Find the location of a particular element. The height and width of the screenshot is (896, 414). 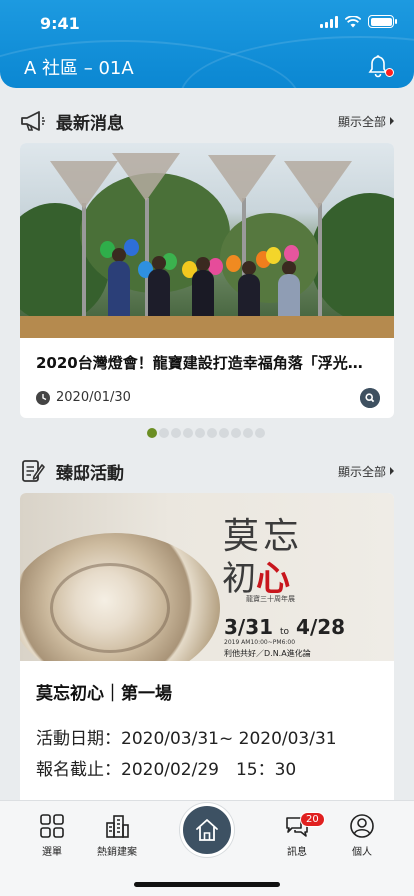

tab-menu-label: 選單 is located at coordinates (52, 852).